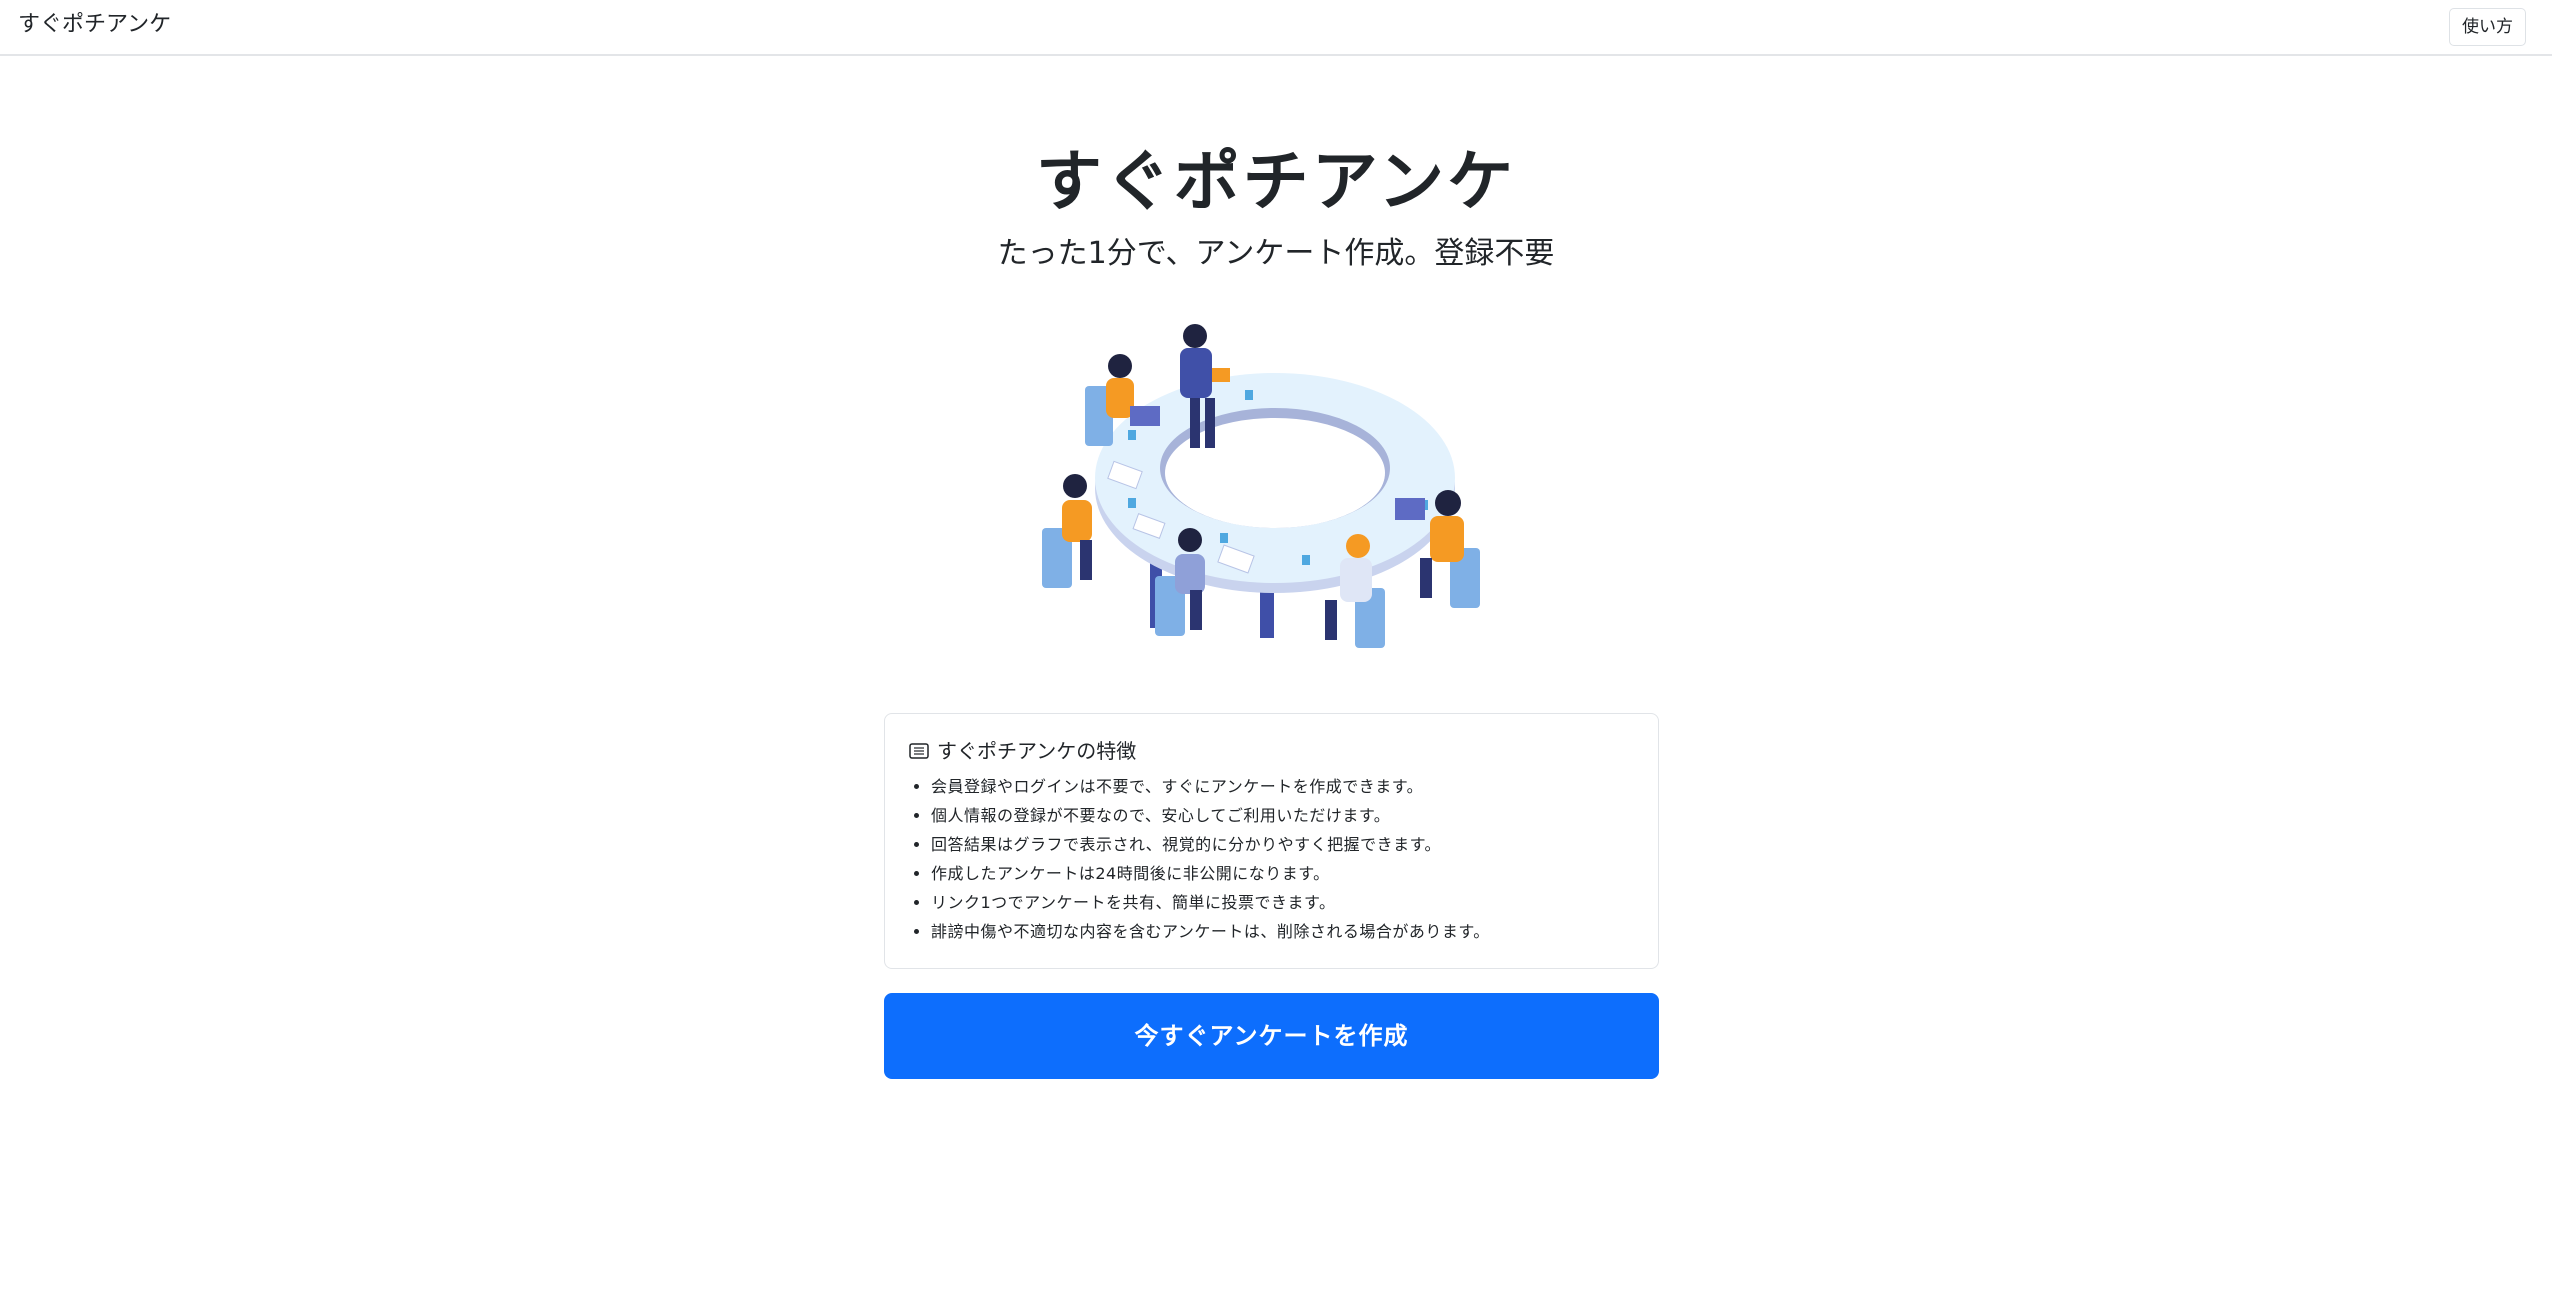 The height and width of the screenshot is (1314, 2552). I want to click on feature-item: 作成したアンケートは24時間後に非公開になります。, so click(1210, 873).